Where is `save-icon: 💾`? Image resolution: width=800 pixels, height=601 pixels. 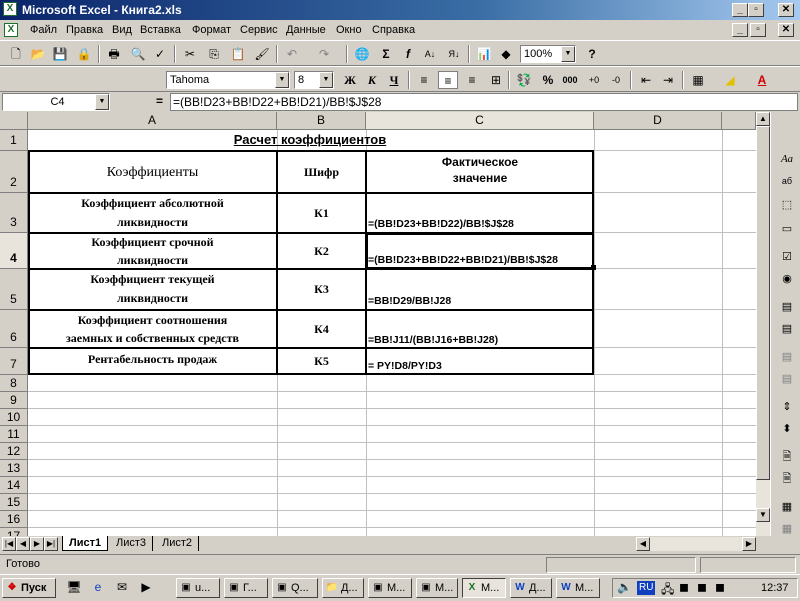
save-icon: 💾 is located at coordinates (60, 54).